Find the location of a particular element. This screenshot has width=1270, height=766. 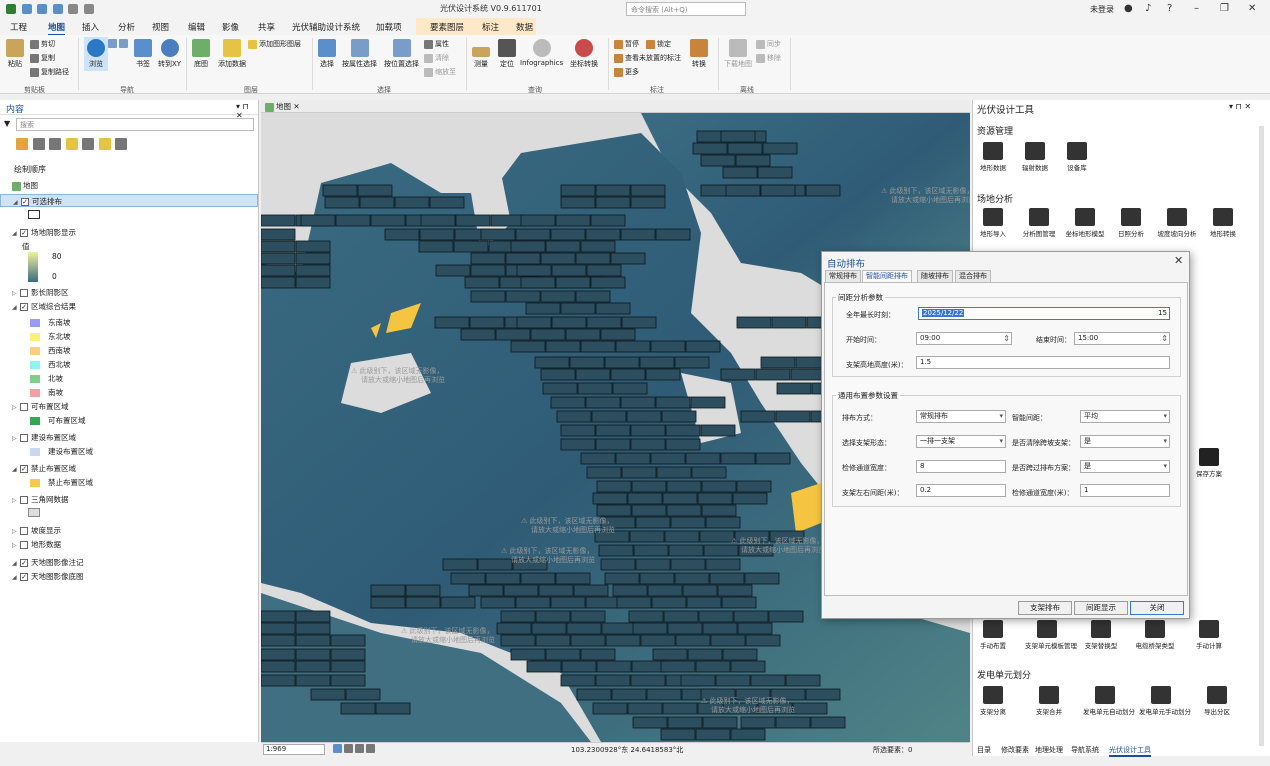

spacing-display-button: 间距显示 is located at coordinates (1101, 608).